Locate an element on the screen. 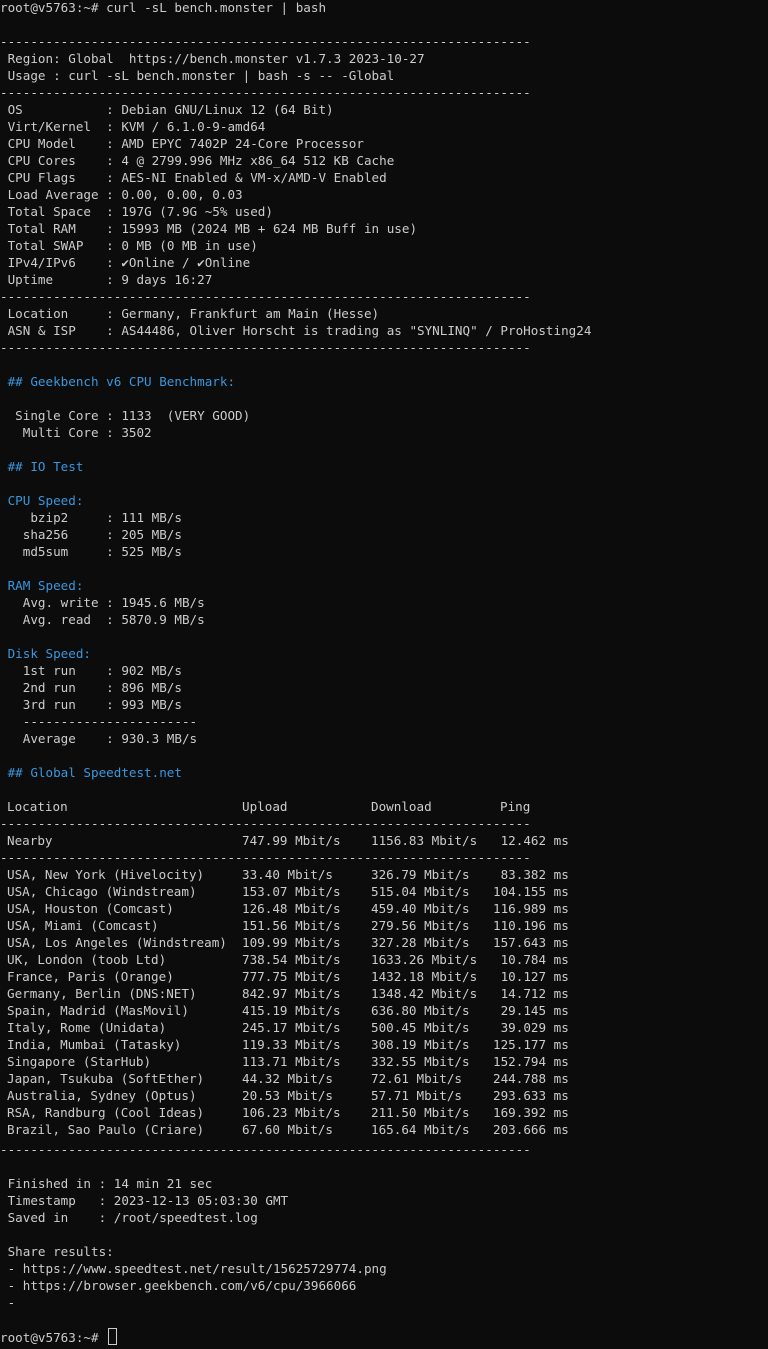 This screenshot has width=768, height=1349. column-header-upload: Upload is located at coordinates (265, 806).